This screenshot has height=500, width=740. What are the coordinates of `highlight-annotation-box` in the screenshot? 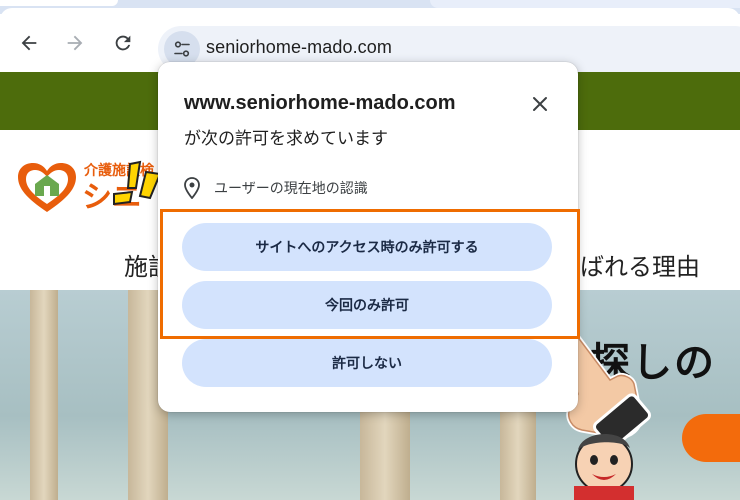 It's located at (370, 274).